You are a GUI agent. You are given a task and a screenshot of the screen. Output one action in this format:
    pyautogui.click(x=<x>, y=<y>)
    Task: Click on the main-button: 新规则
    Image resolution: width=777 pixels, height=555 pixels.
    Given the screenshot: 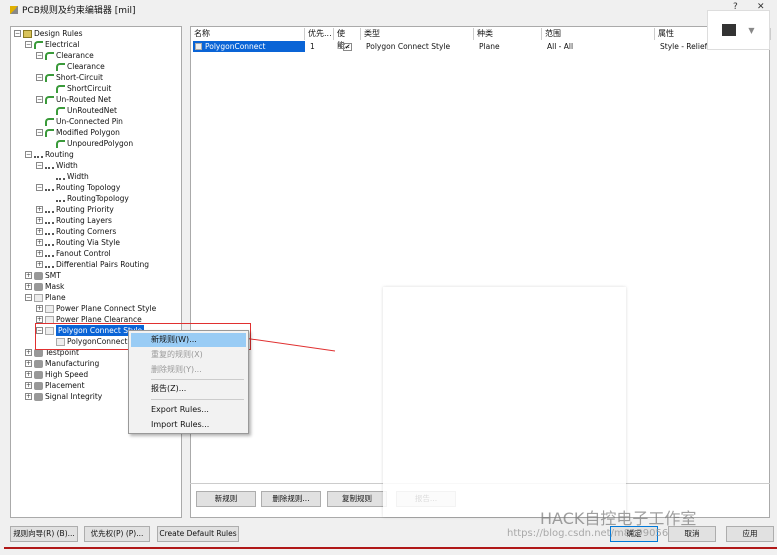 What is the action you would take?
    pyautogui.click(x=226, y=499)
    